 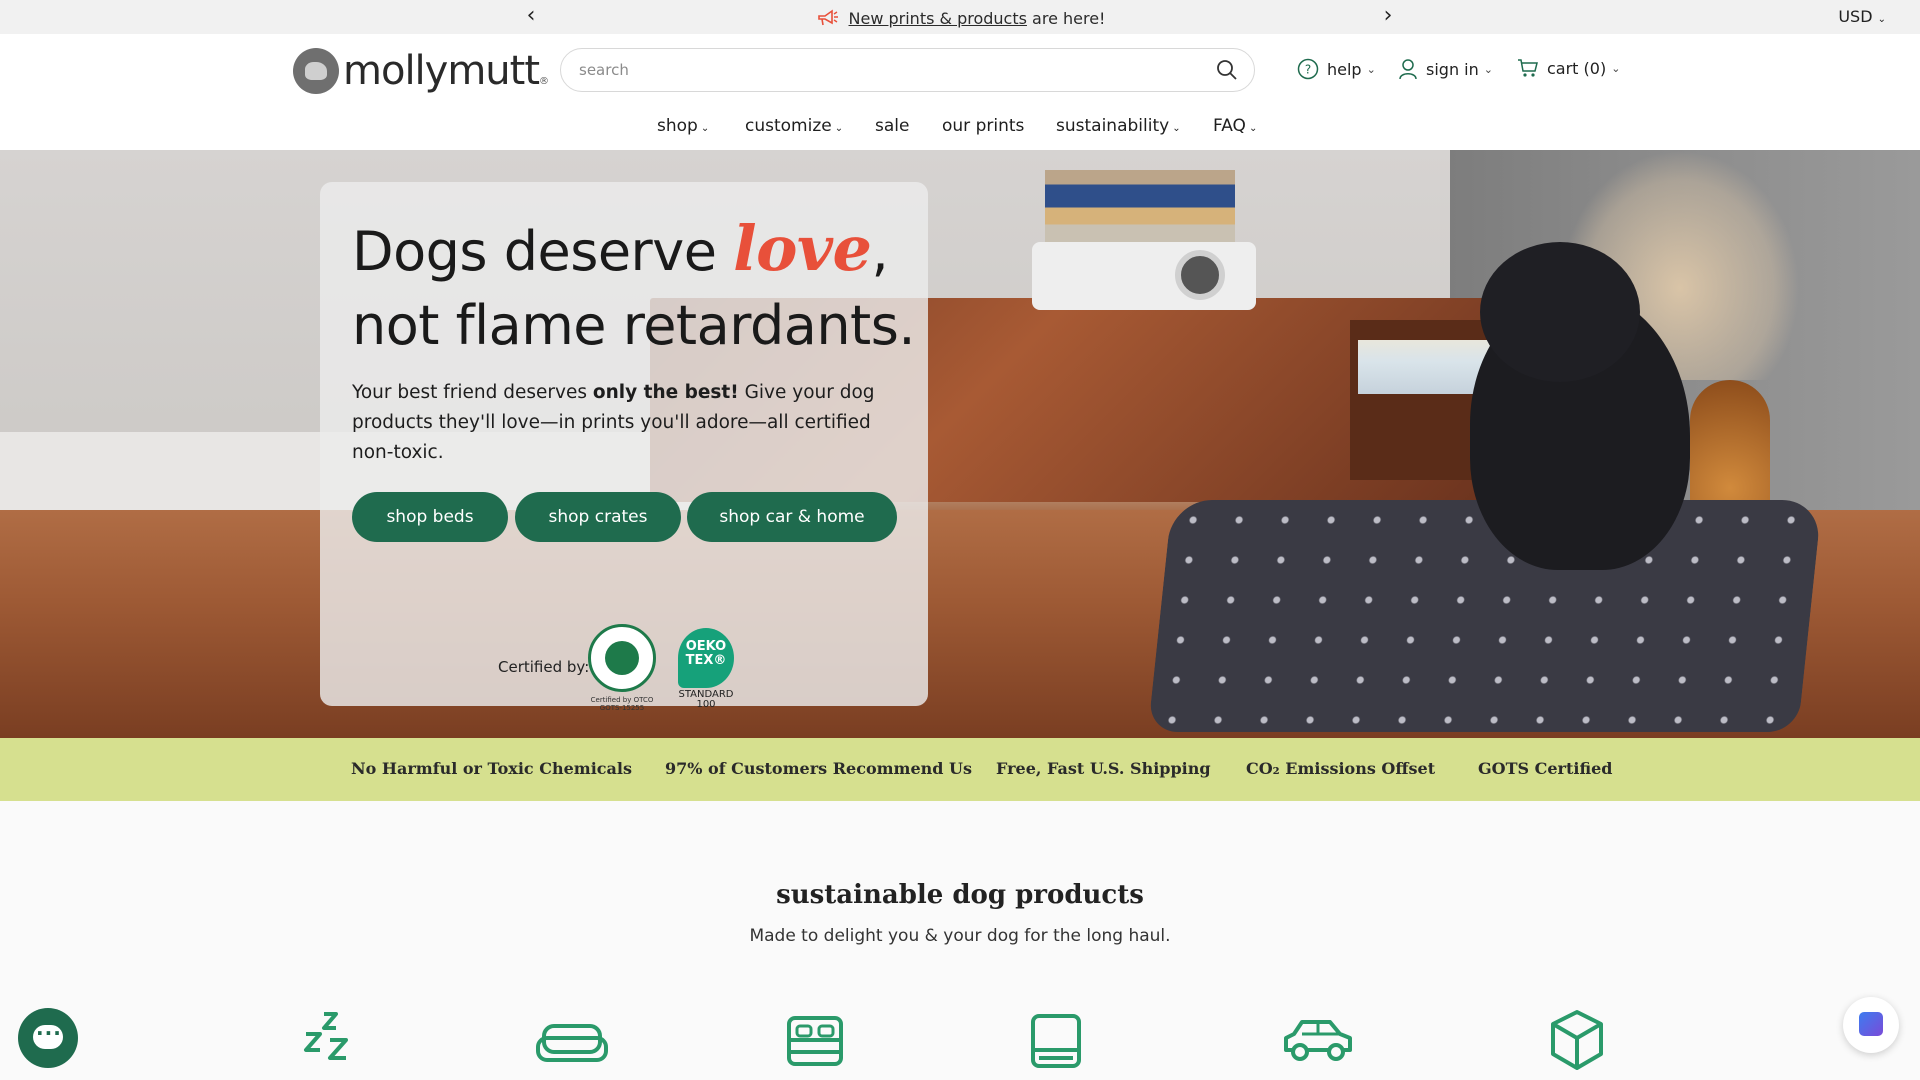 What do you see at coordinates (1057, 1040) in the screenshot?
I see `mat-icon` at bounding box center [1057, 1040].